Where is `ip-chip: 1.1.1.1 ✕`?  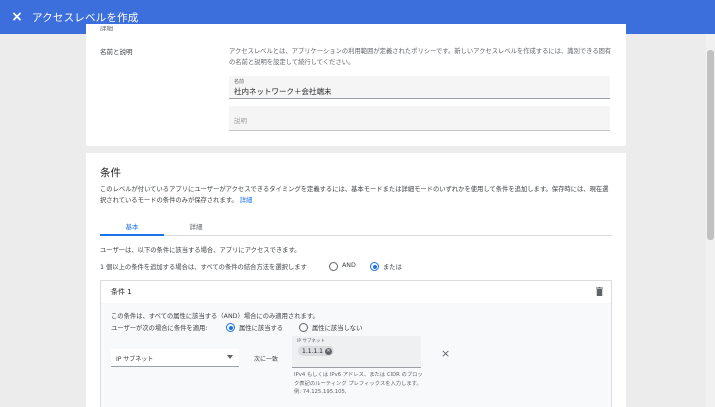
ip-chip: 1.1.1.1 ✕ is located at coordinates (316, 351).